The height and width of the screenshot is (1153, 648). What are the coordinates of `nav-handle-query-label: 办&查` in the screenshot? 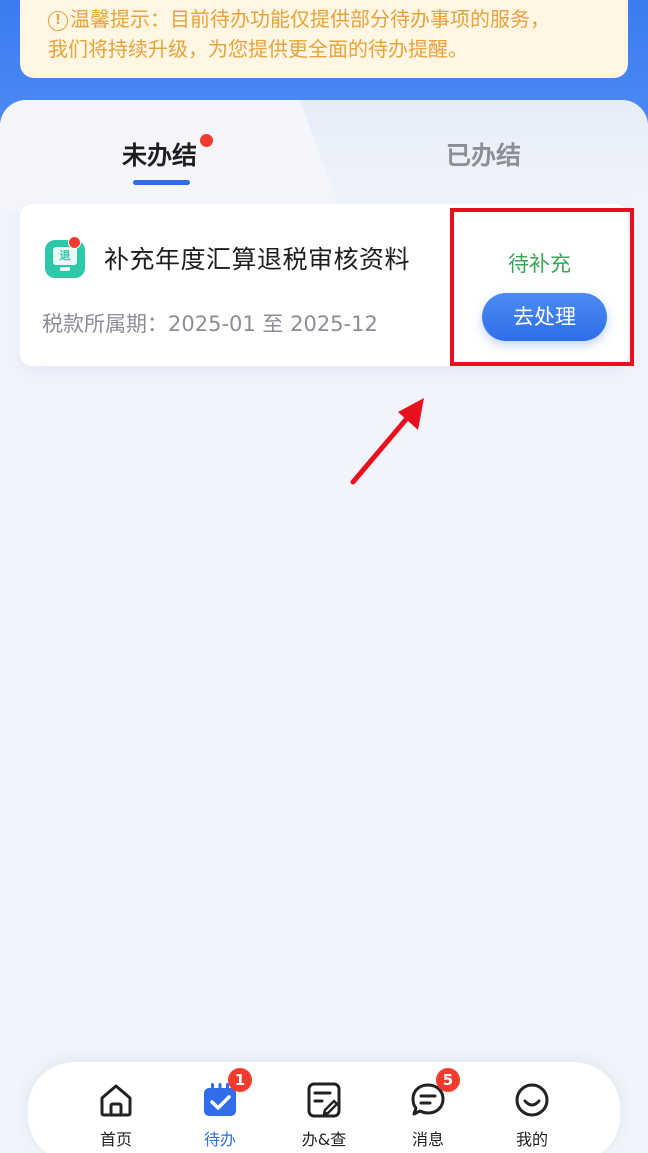 It's located at (324, 1139).